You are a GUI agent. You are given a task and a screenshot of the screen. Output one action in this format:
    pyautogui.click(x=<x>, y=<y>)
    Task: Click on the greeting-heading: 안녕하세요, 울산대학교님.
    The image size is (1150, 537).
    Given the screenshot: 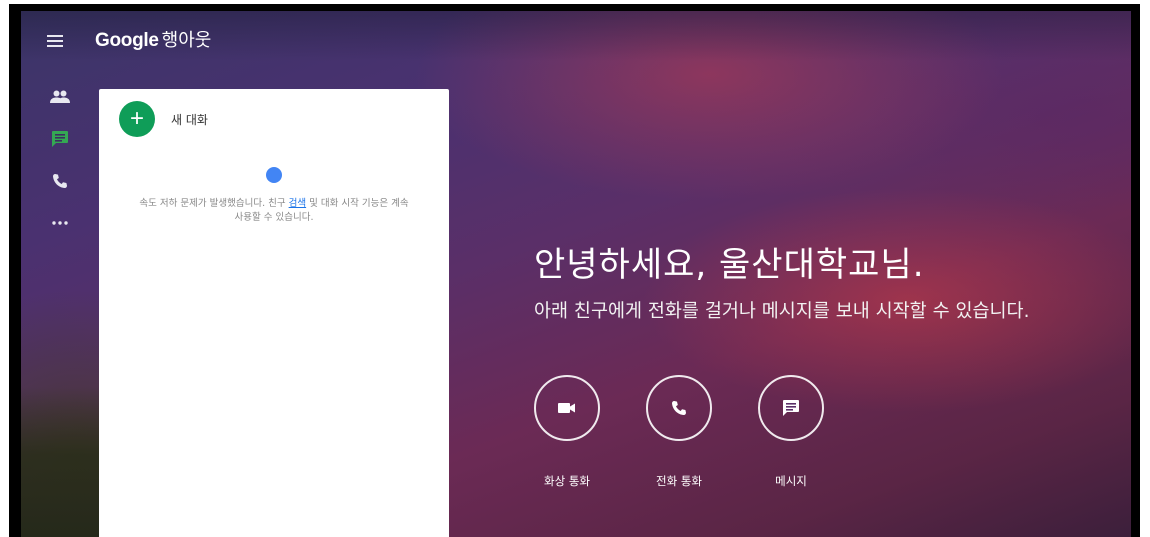 What is the action you would take?
    pyautogui.click(x=729, y=265)
    